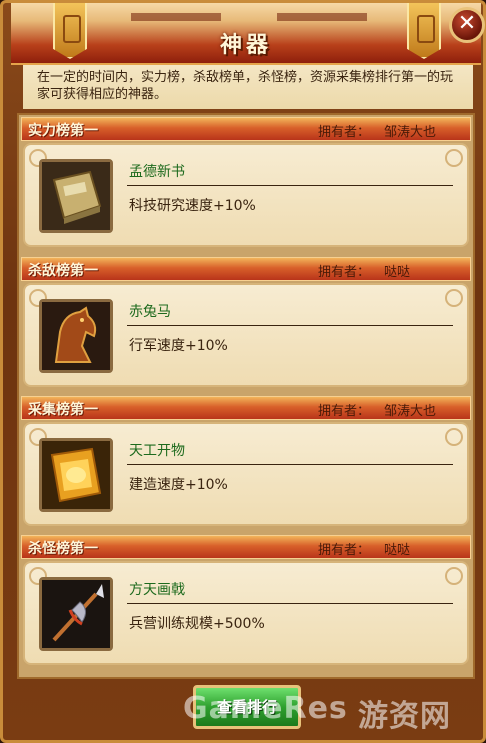 The height and width of the screenshot is (743, 486). I want to click on section-title: 实力榜第一, so click(63, 131).